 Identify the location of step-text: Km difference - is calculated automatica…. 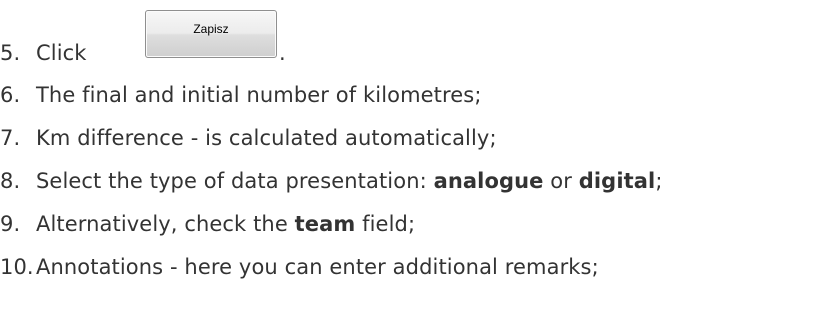
(266, 138).